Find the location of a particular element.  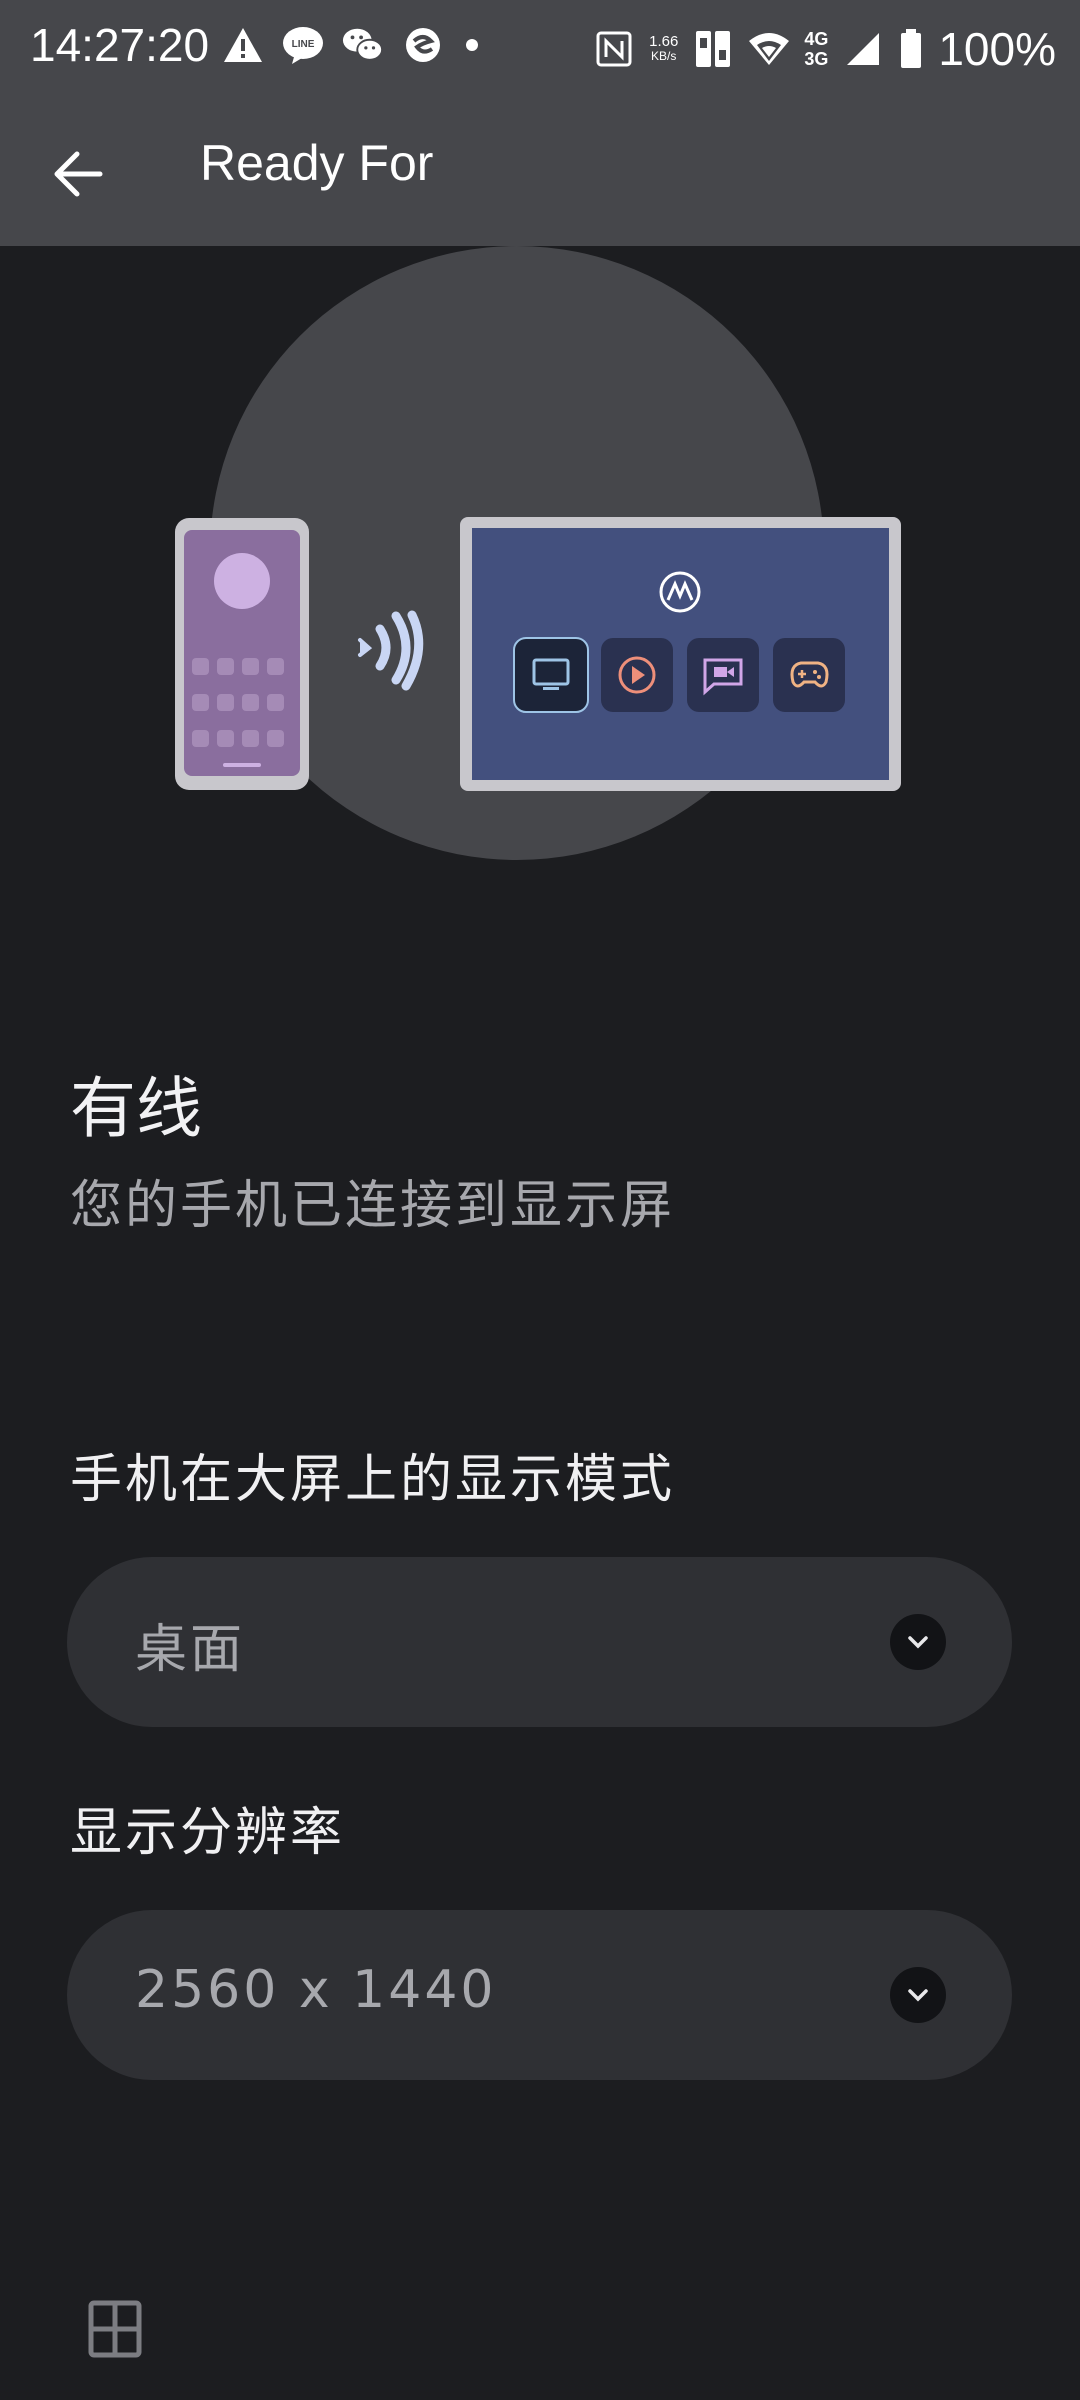

svg-text: LINE is located at coordinates (303, 44).